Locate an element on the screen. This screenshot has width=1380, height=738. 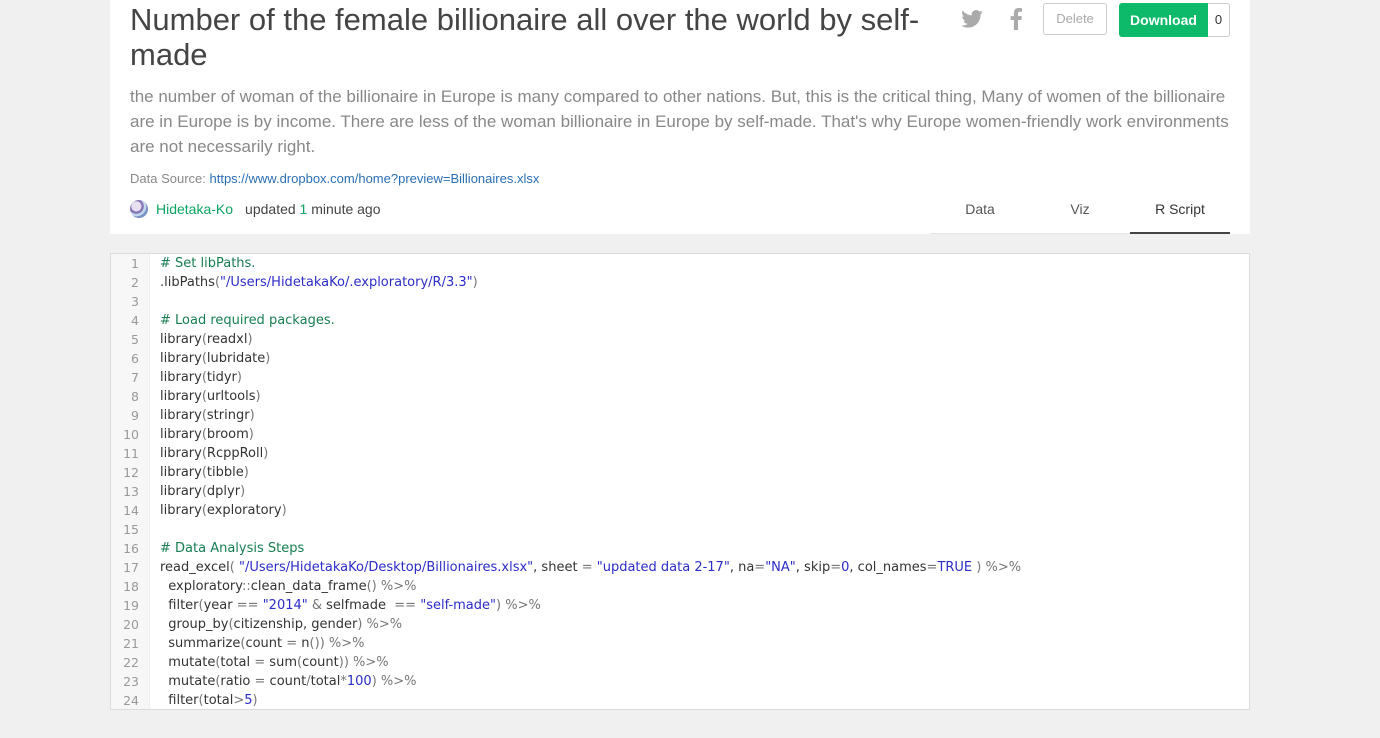
facebook-icon is located at coordinates (1016, 19).